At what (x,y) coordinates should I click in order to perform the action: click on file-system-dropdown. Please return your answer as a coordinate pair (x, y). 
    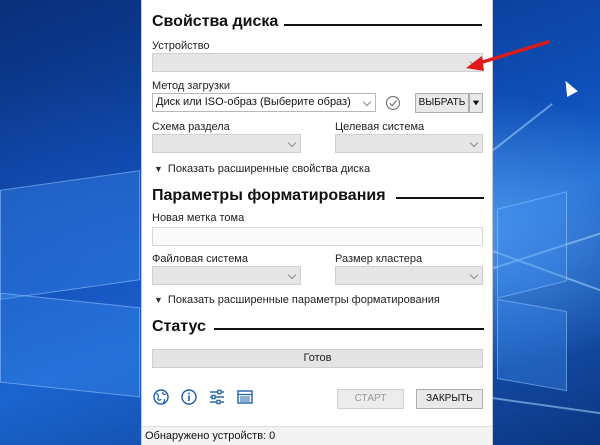
    Looking at the image, I should click on (226, 275).